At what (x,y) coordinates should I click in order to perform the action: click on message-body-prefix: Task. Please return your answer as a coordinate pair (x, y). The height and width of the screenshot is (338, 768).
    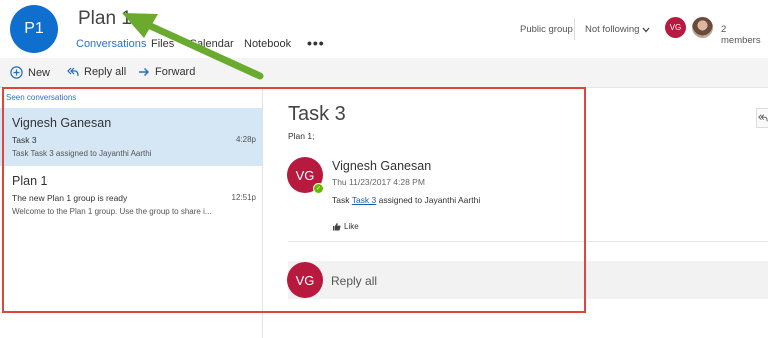
    Looking at the image, I should click on (342, 200).